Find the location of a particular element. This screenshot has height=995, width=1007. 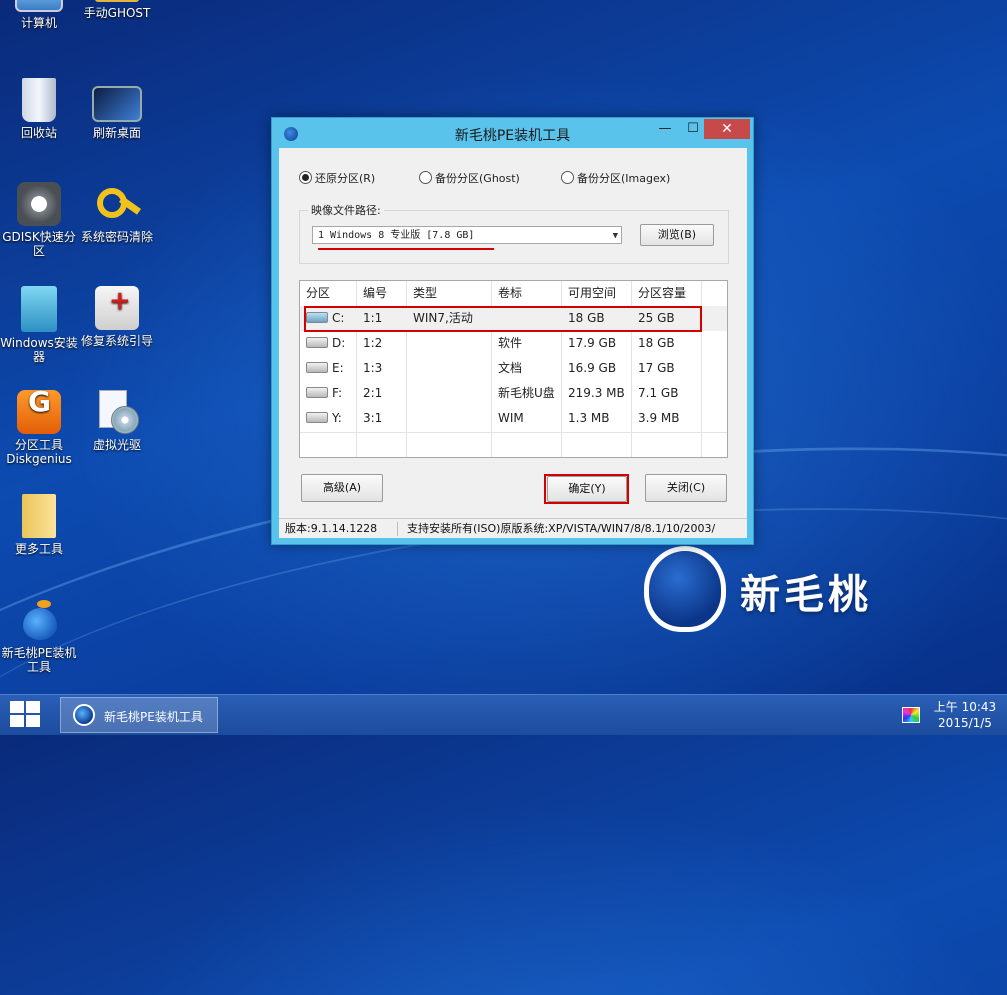

cell-label: WIM is located at coordinates (511, 418).